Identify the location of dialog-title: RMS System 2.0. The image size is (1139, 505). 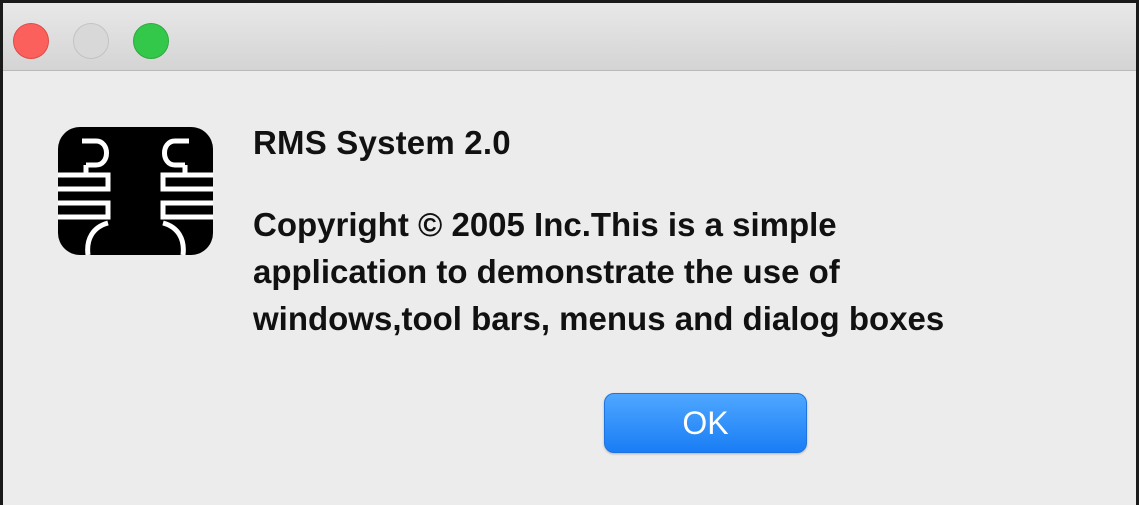
(382, 142).